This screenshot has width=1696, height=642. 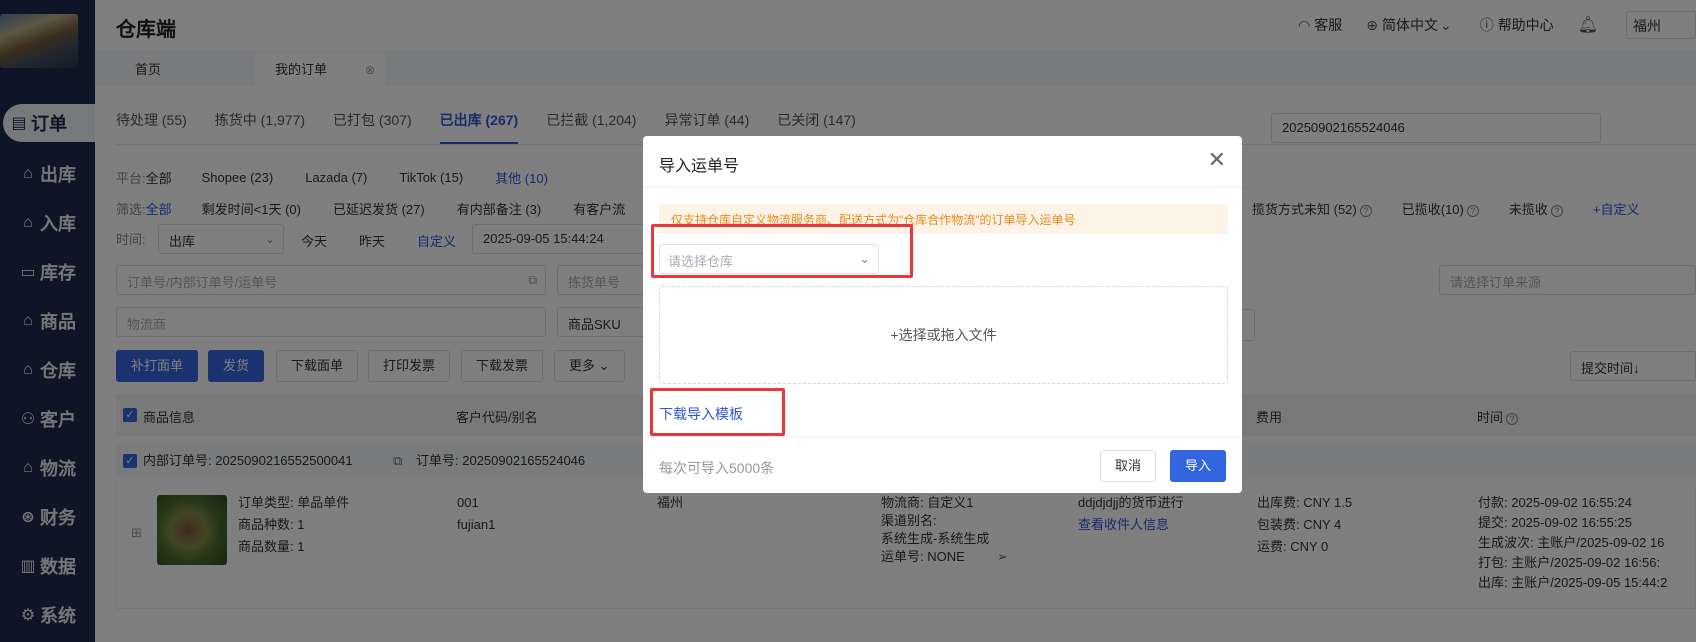 What do you see at coordinates (782, 251) in the screenshot?
I see `highlight-warehouse-select` at bounding box center [782, 251].